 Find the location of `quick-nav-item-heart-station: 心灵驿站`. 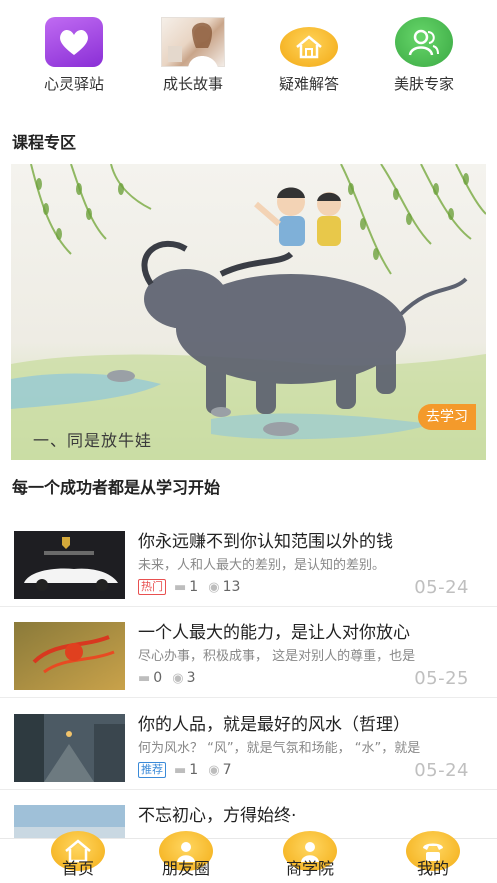

quick-nav-item-heart-station: 心灵驿站 is located at coordinates (74, 53).